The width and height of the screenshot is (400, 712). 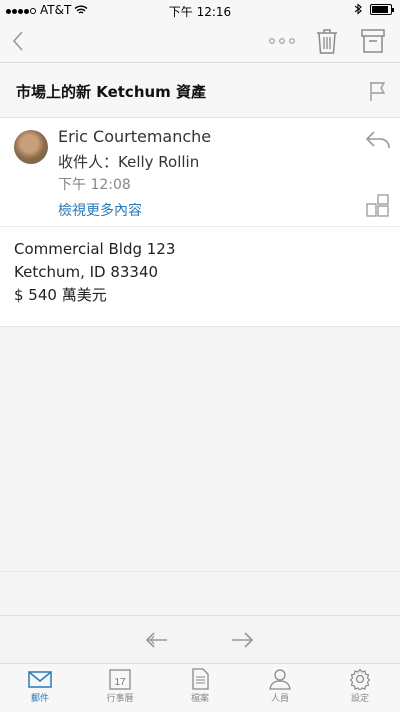 I want to click on tab-label: 行事曆, so click(x=120, y=699).